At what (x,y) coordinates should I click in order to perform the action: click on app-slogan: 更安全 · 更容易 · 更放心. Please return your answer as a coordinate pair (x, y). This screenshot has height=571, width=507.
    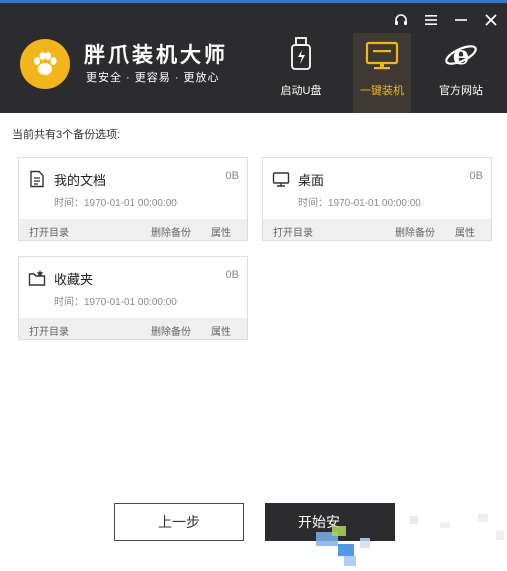
    Looking at the image, I should click on (153, 78).